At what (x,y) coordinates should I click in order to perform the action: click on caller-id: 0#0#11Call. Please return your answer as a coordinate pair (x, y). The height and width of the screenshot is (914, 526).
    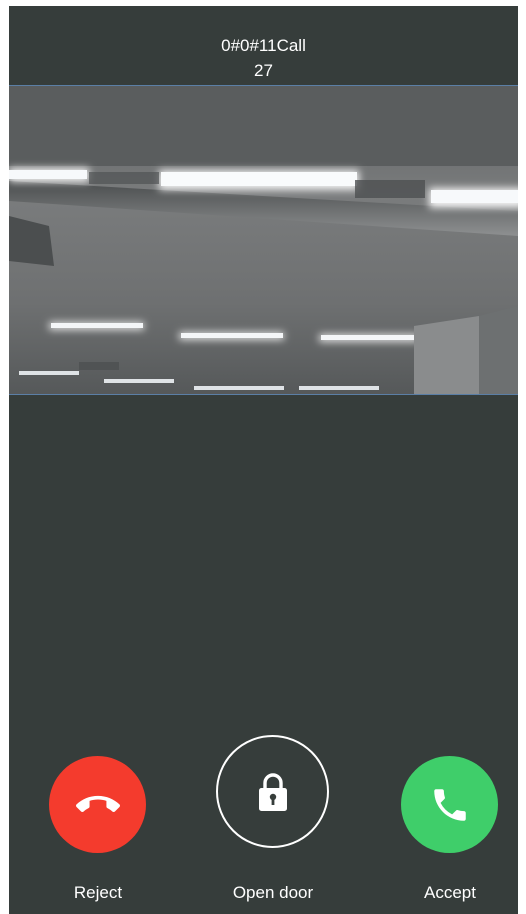
    Looking at the image, I should click on (263, 45).